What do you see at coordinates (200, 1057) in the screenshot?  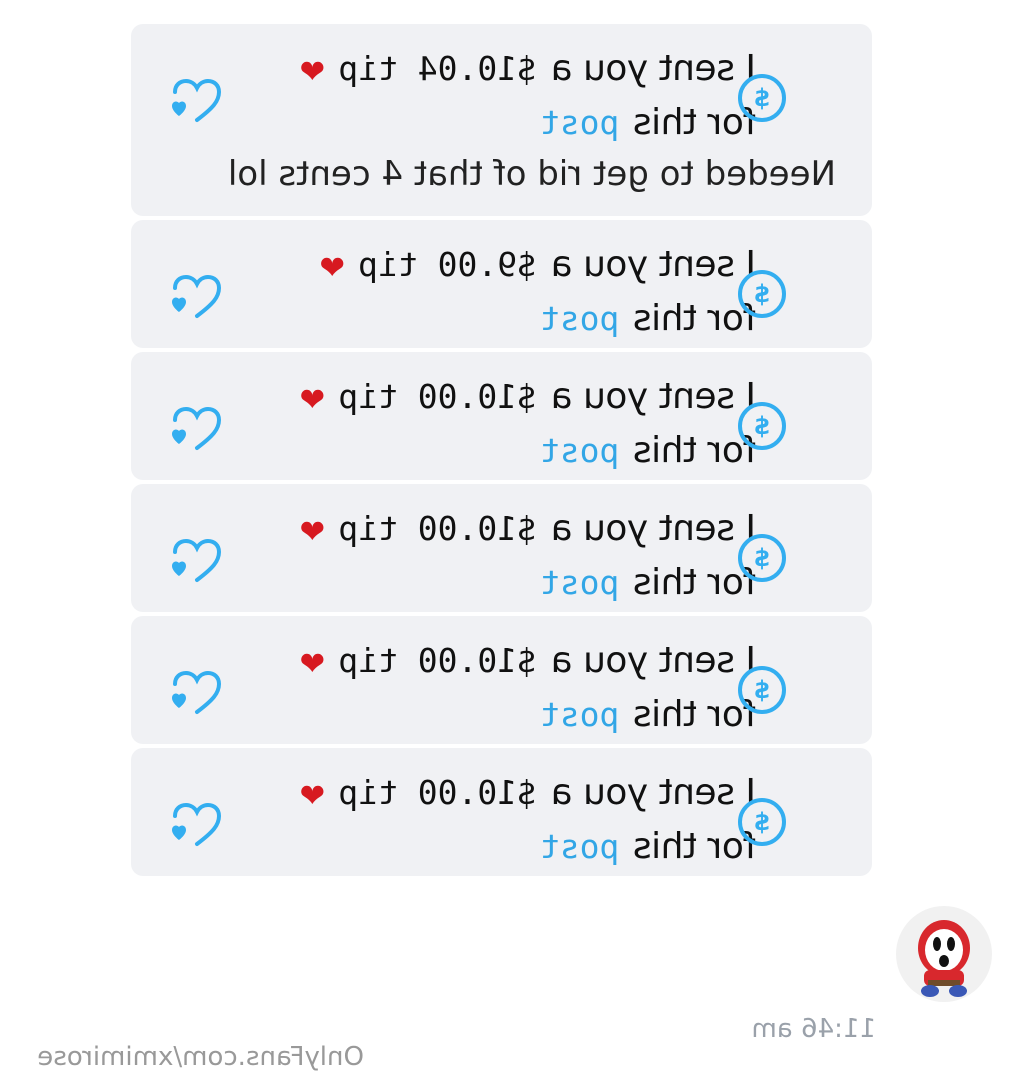 I see `watermark: OnlyFans.com/xmimirose` at bounding box center [200, 1057].